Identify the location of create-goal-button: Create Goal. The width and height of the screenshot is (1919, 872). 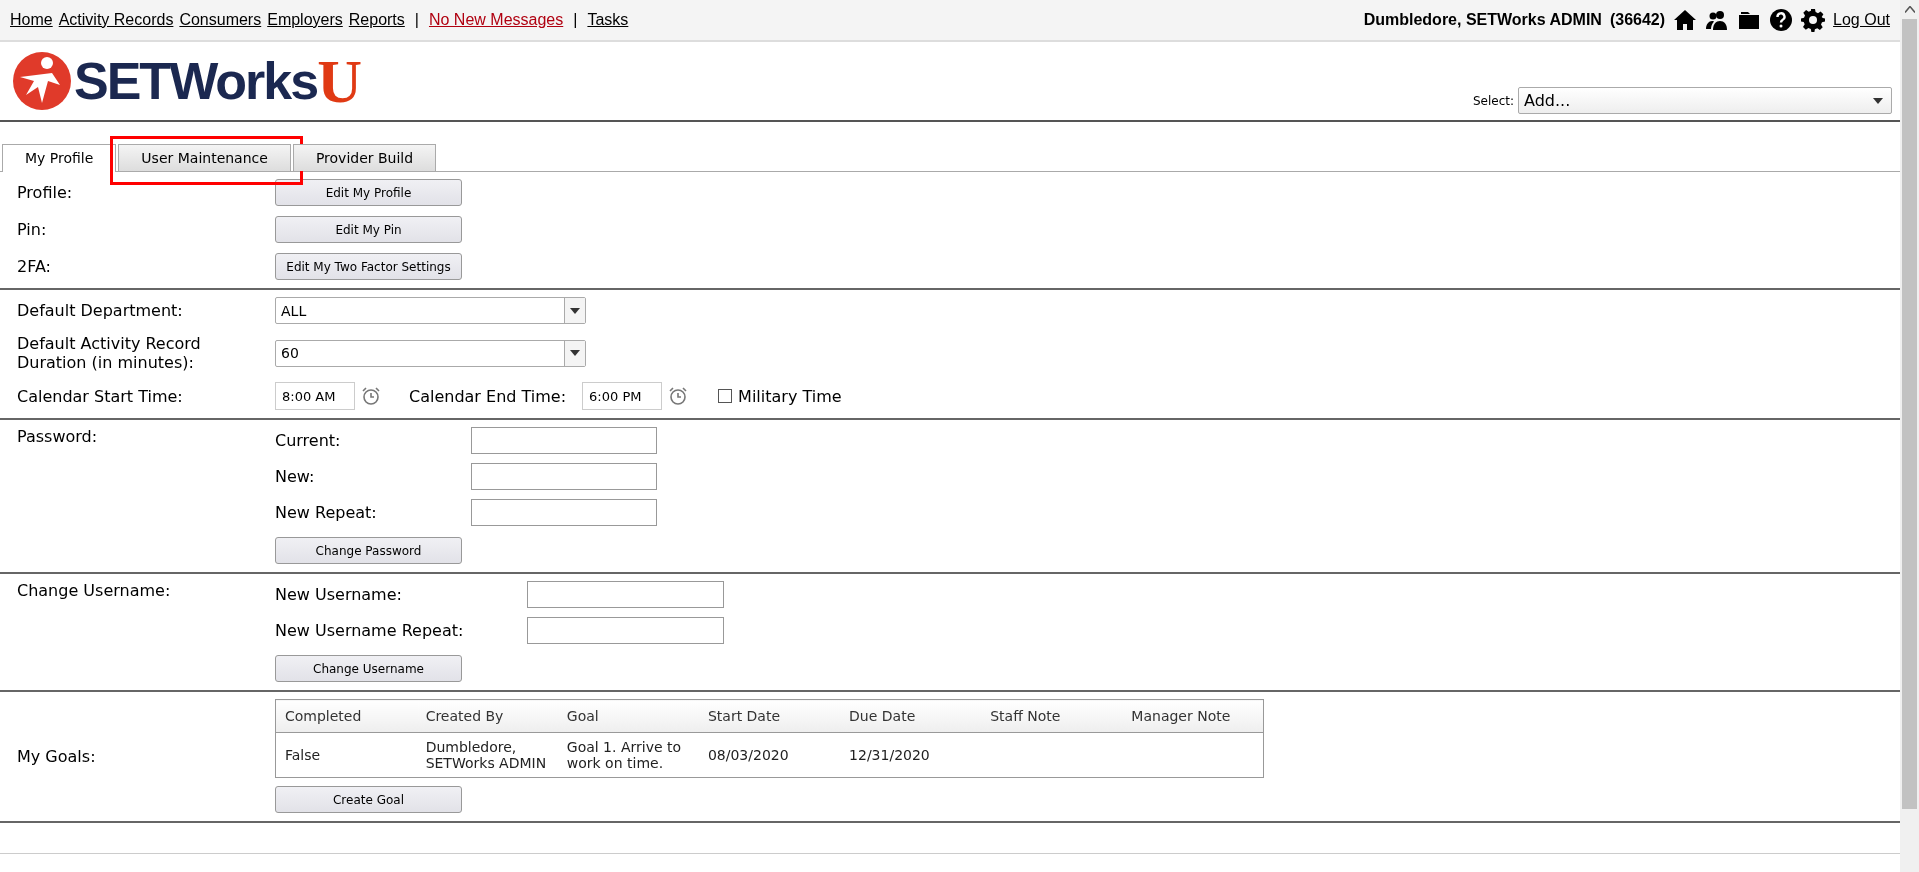
(368, 799).